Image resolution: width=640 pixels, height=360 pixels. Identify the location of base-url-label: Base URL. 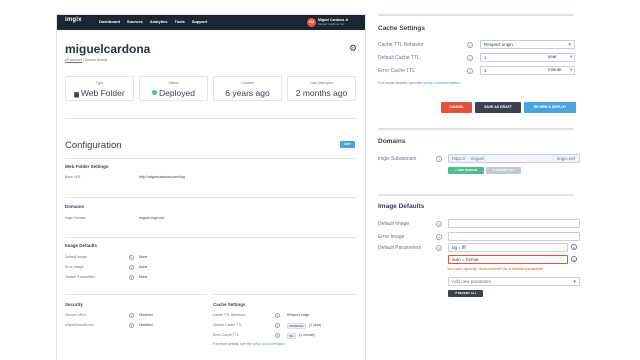
(73, 177).